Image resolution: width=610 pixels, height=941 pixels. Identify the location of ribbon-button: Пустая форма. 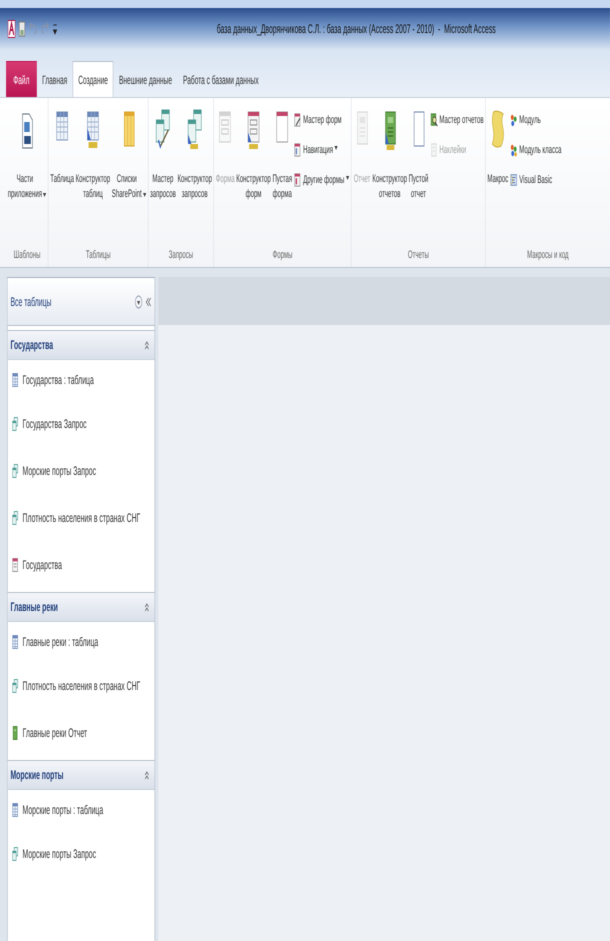
(282, 173).